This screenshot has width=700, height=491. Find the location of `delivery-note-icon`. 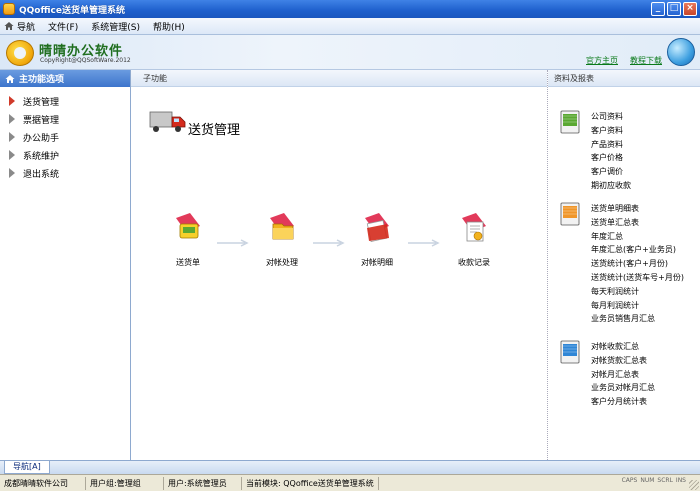

delivery-note-icon is located at coordinates (188, 226).